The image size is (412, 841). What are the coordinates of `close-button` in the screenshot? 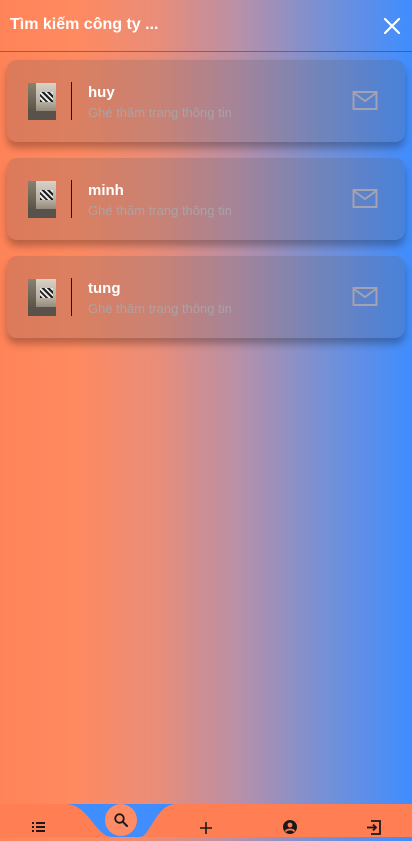 It's located at (392, 26).